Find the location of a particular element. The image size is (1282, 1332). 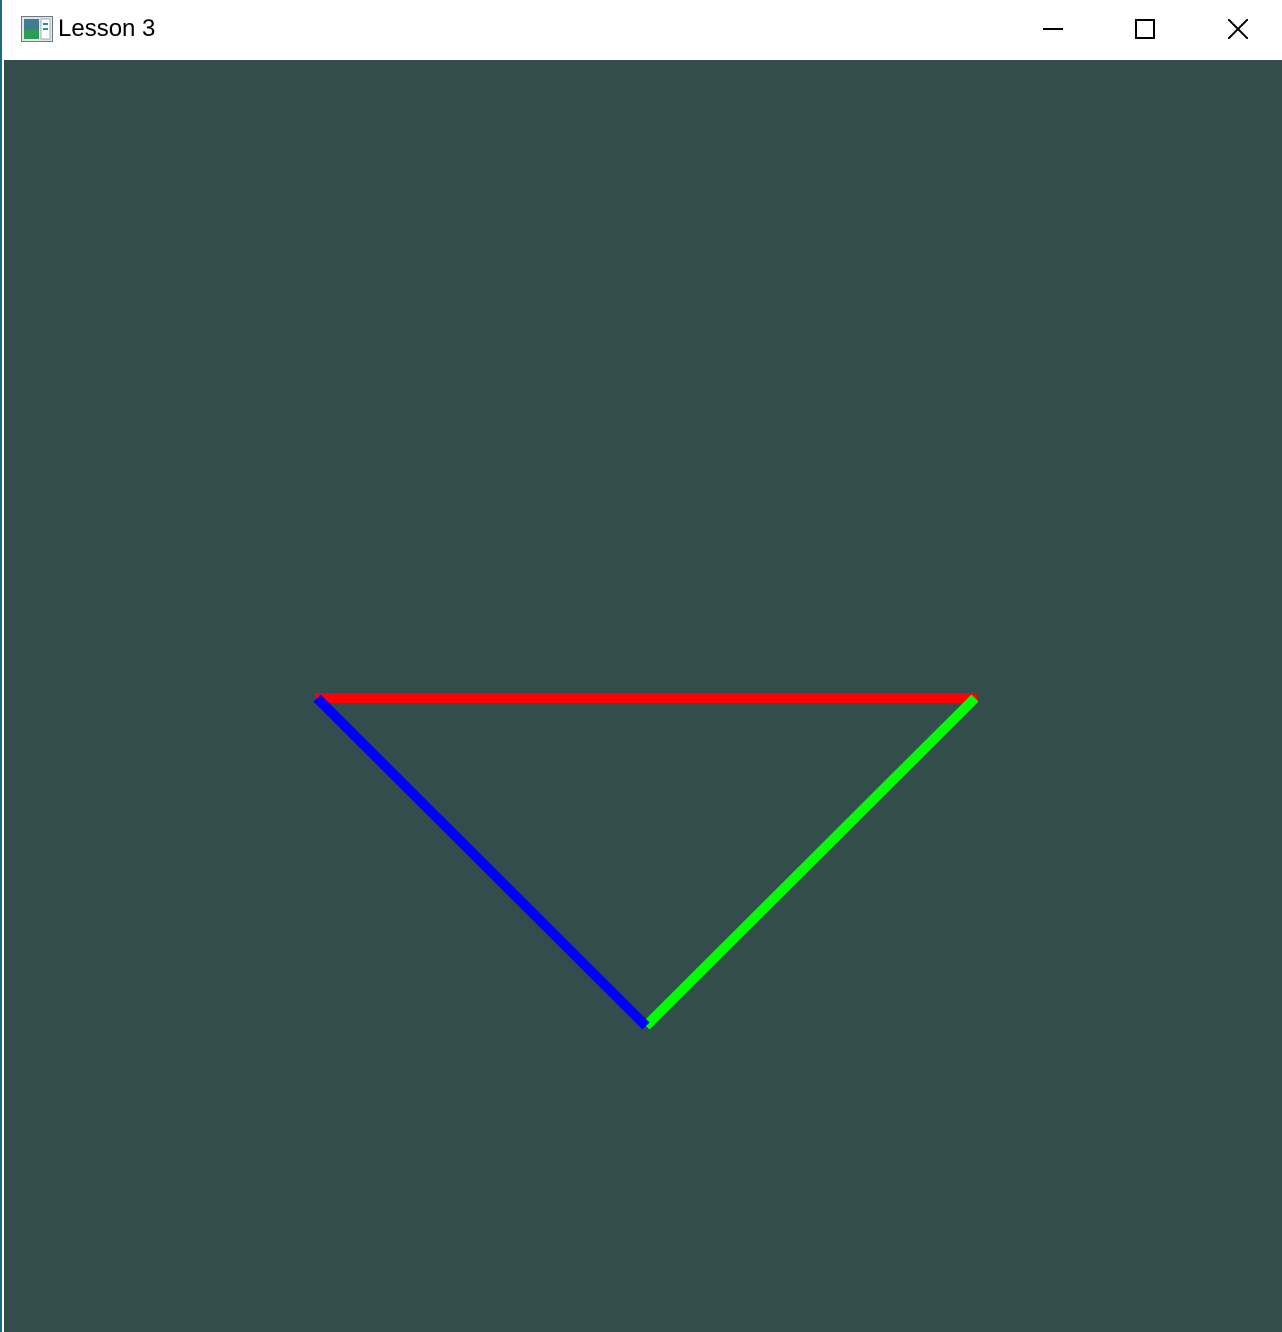

left-edge is located at coordinates (481, 862).